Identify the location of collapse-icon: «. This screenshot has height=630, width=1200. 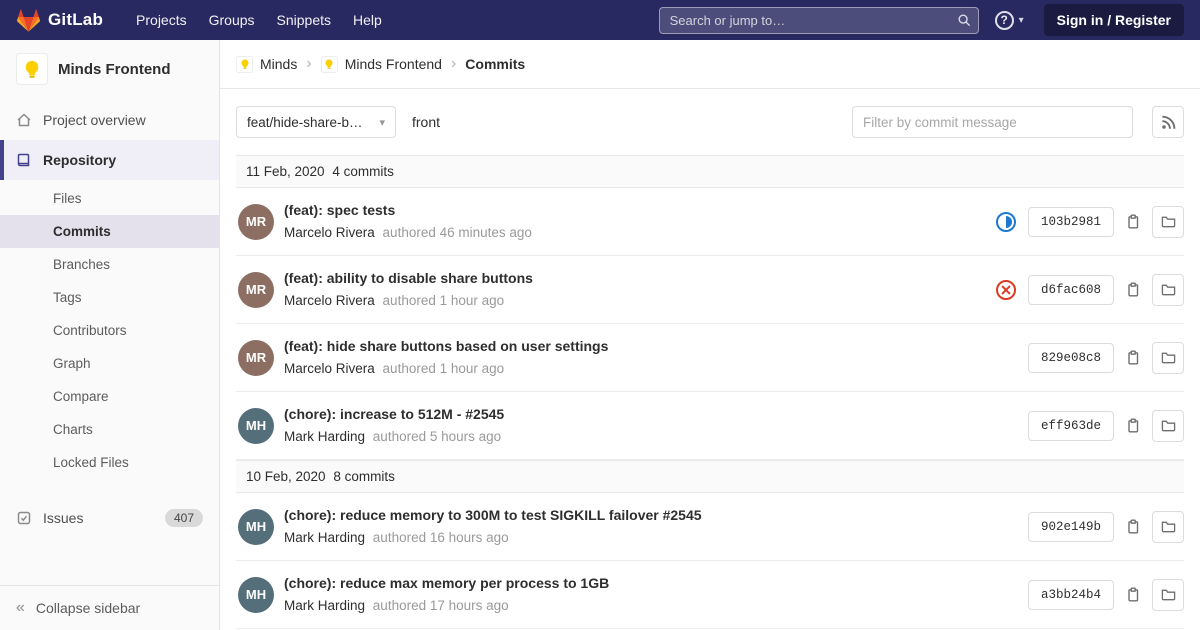
(20, 607).